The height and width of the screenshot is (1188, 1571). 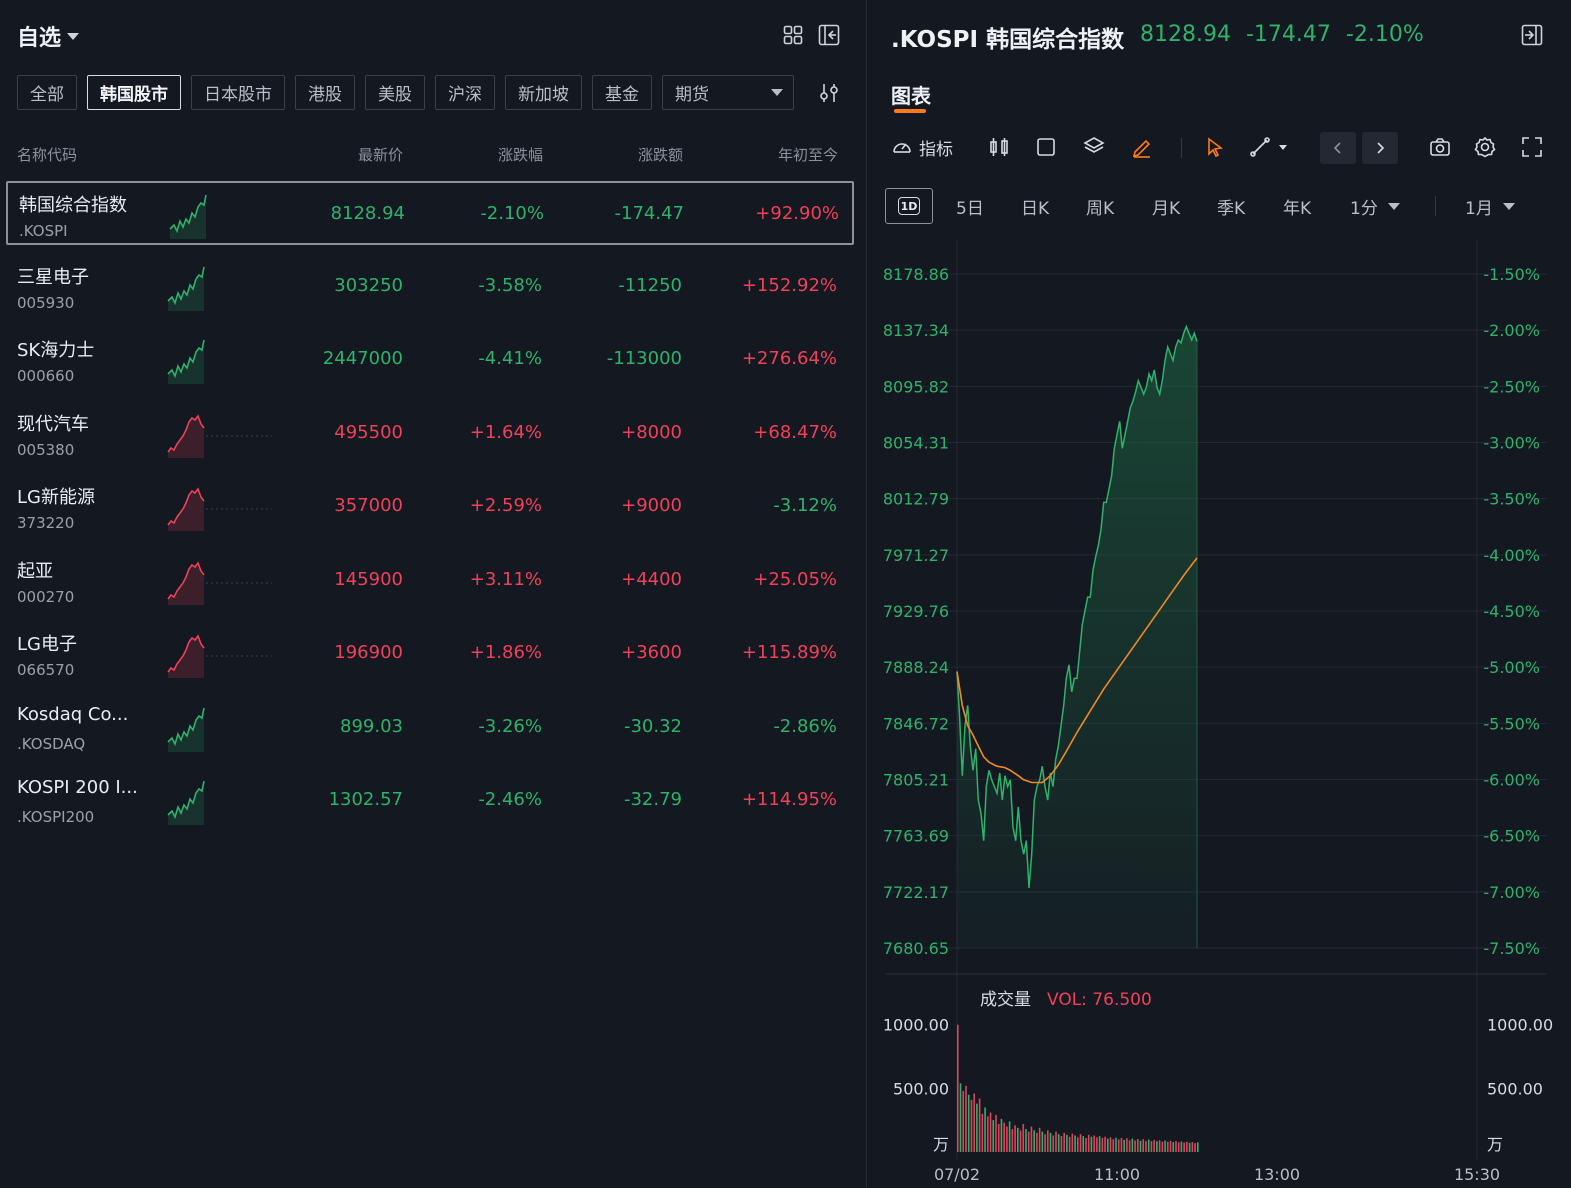 I want to click on chevron-left-icon, so click(x=1337, y=148).